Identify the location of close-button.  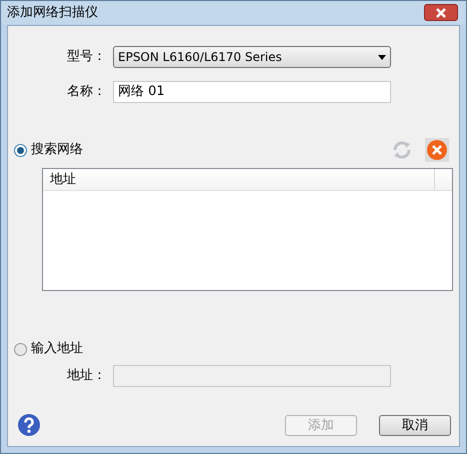
(441, 12).